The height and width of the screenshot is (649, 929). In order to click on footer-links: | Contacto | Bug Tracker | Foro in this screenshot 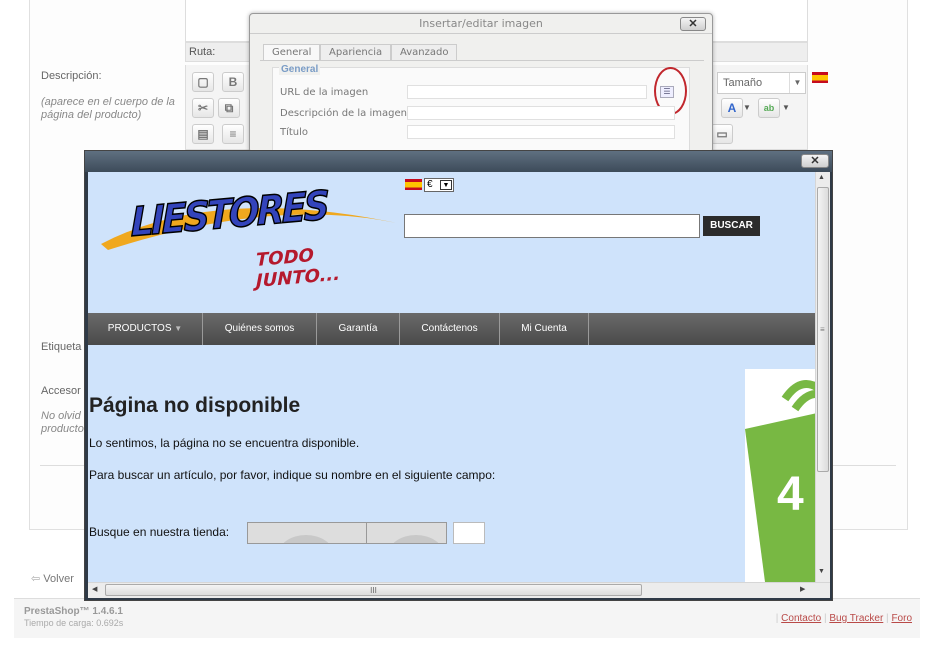, I will do `click(843, 618)`.